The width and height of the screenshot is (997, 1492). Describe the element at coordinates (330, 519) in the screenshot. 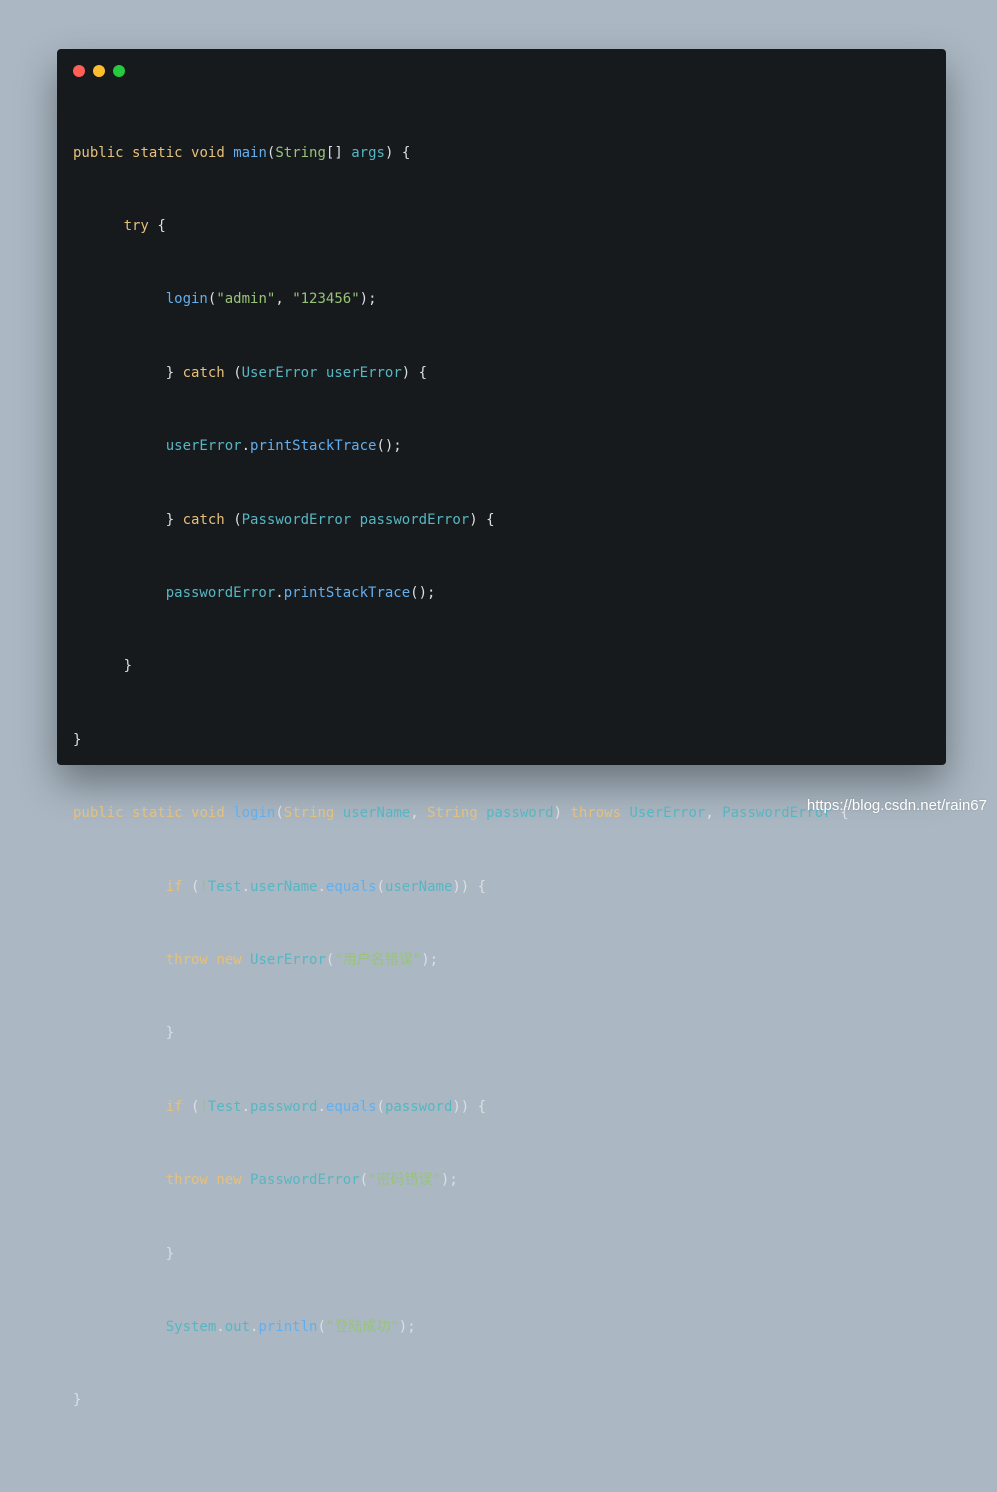

I see `code-line-6: } catch (PasswordError passwordError) {` at that location.